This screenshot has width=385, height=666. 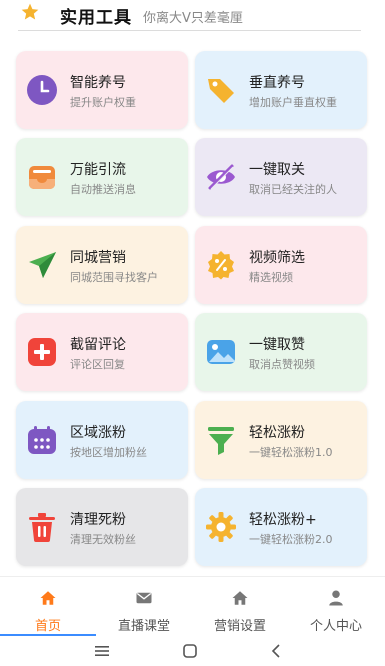 I want to click on star-icon, so click(x=30, y=11).